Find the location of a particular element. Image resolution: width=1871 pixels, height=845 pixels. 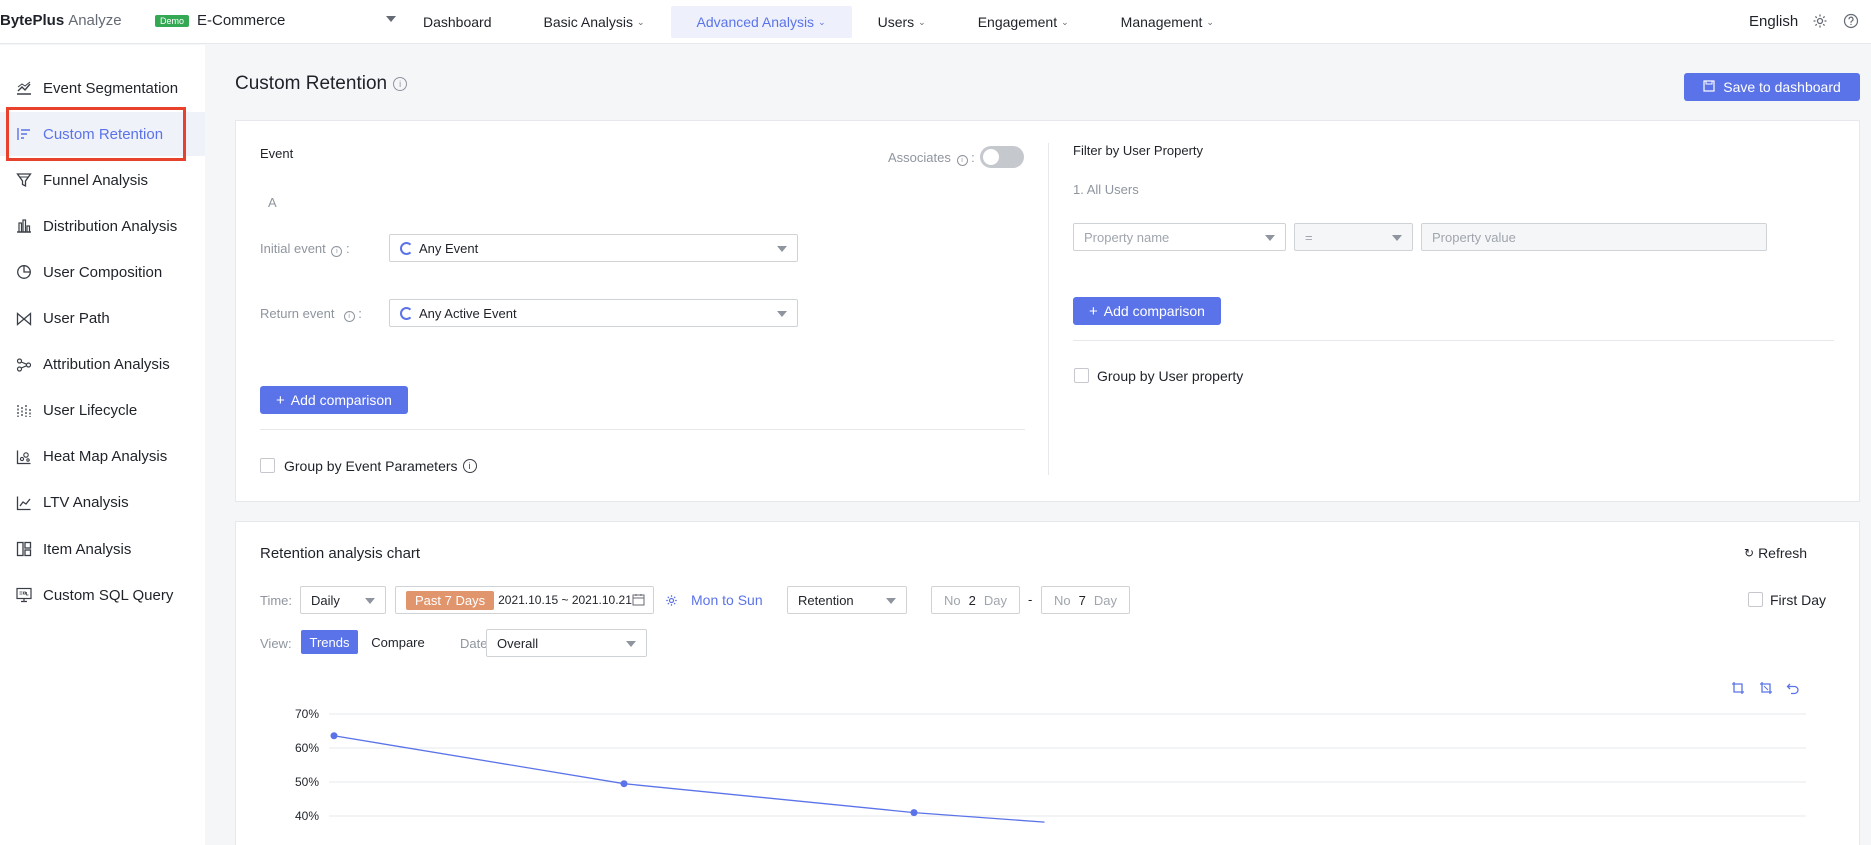

brand-subtitle: Analyze is located at coordinates (95, 20).